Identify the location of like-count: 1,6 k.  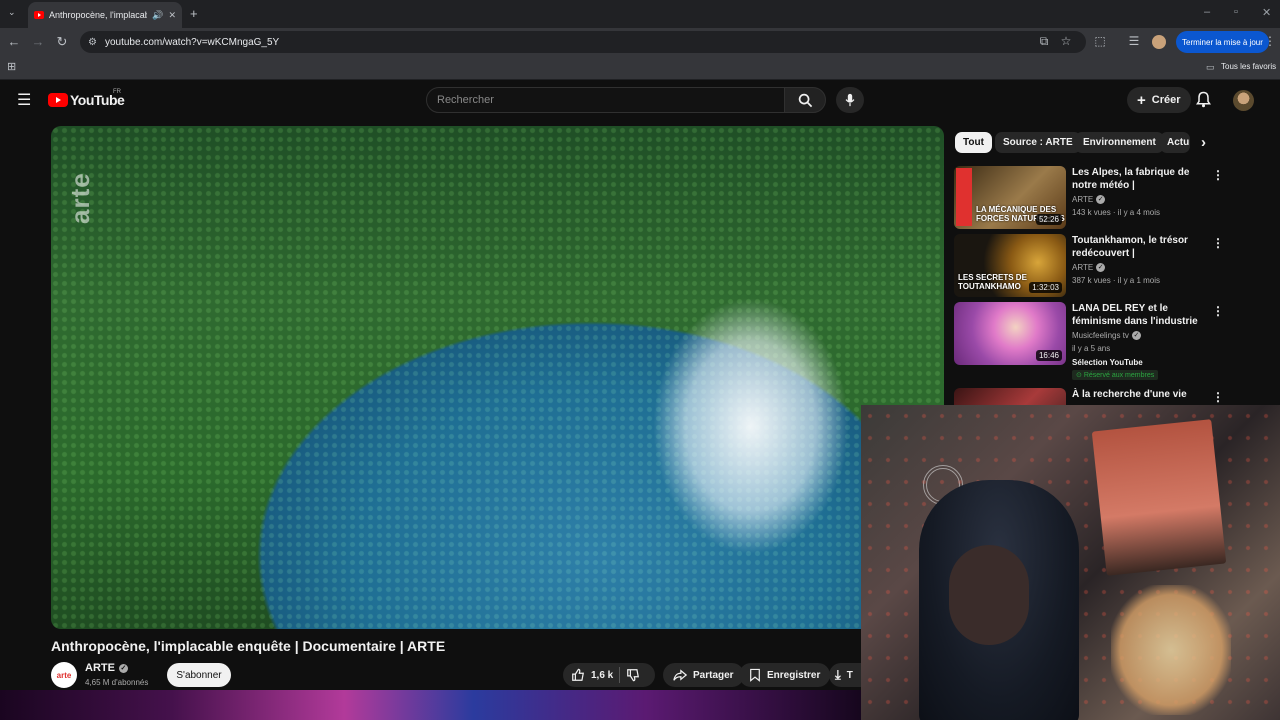
(602, 675).